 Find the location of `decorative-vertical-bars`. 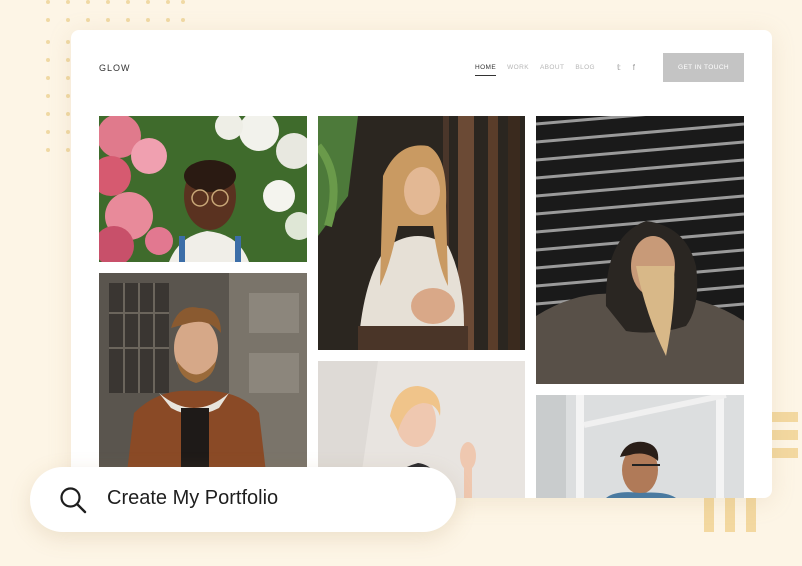

decorative-vertical-bars is located at coordinates (730, 514).